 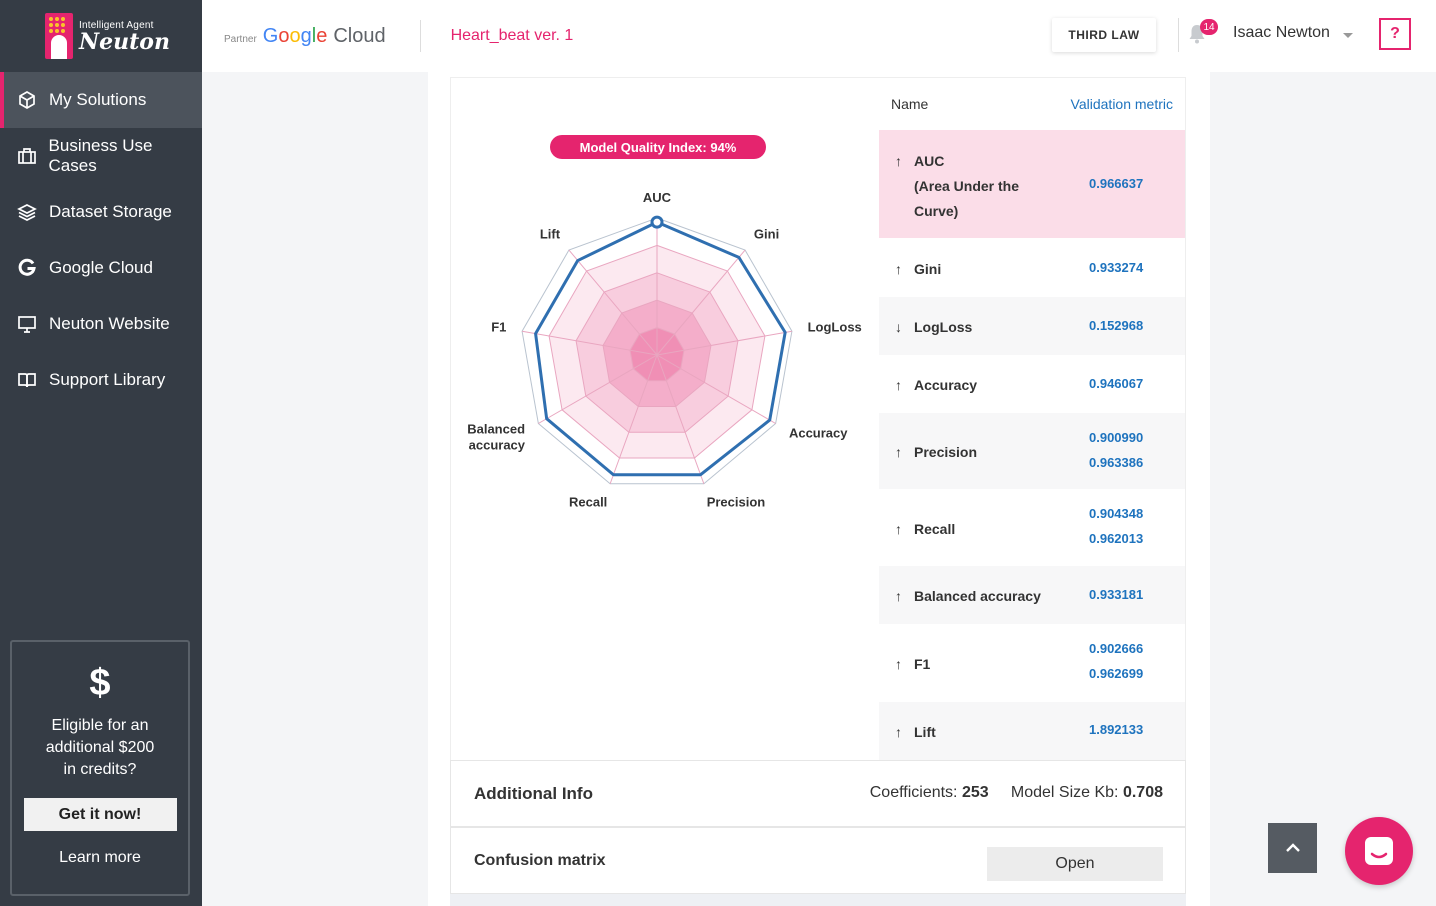 I want to click on sidebar-item-business-use-cases: Business Use Cases, so click(x=101, y=156).